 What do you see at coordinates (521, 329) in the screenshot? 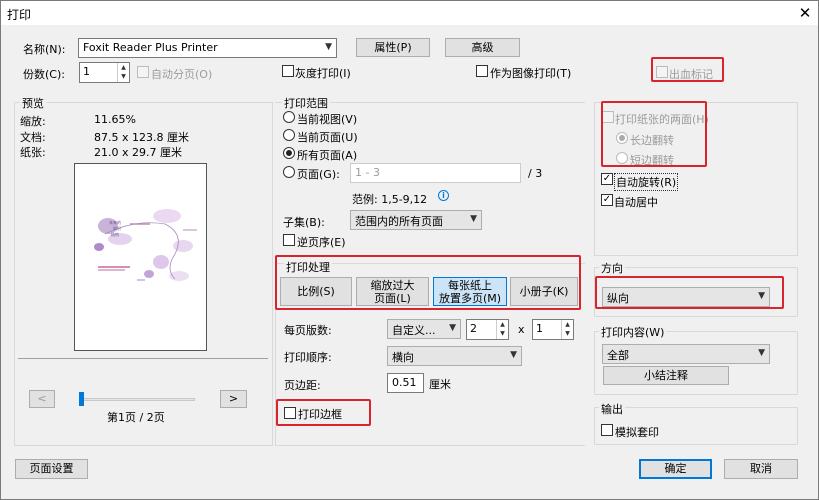
I see `times-sign: x` at bounding box center [521, 329].